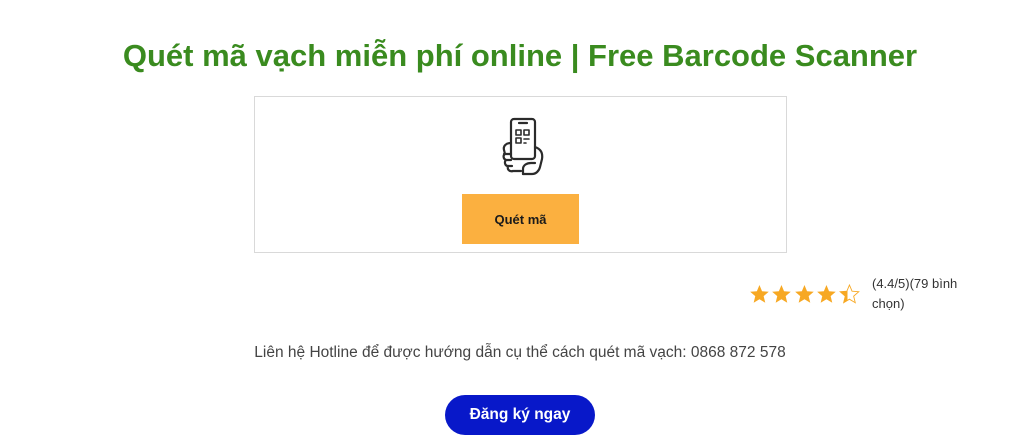 The width and height of the screenshot is (1024, 445). I want to click on rating-widget: (4.4/5)(79 bình chọn), so click(864, 294).